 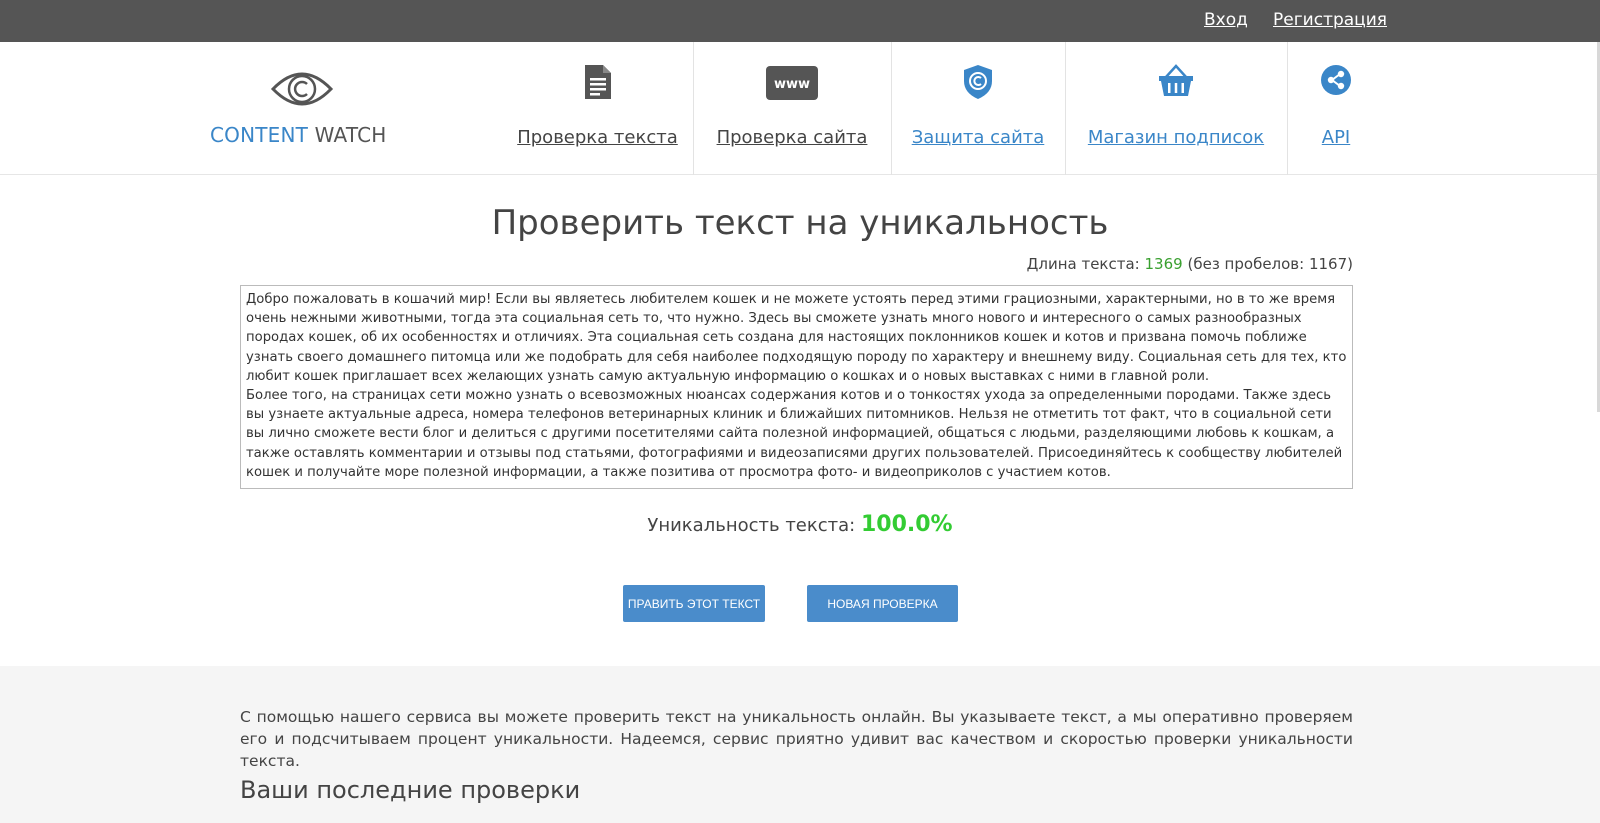 What do you see at coordinates (302, 91) in the screenshot?
I see `eye-copyright-icon` at bounding box center [302, 91].